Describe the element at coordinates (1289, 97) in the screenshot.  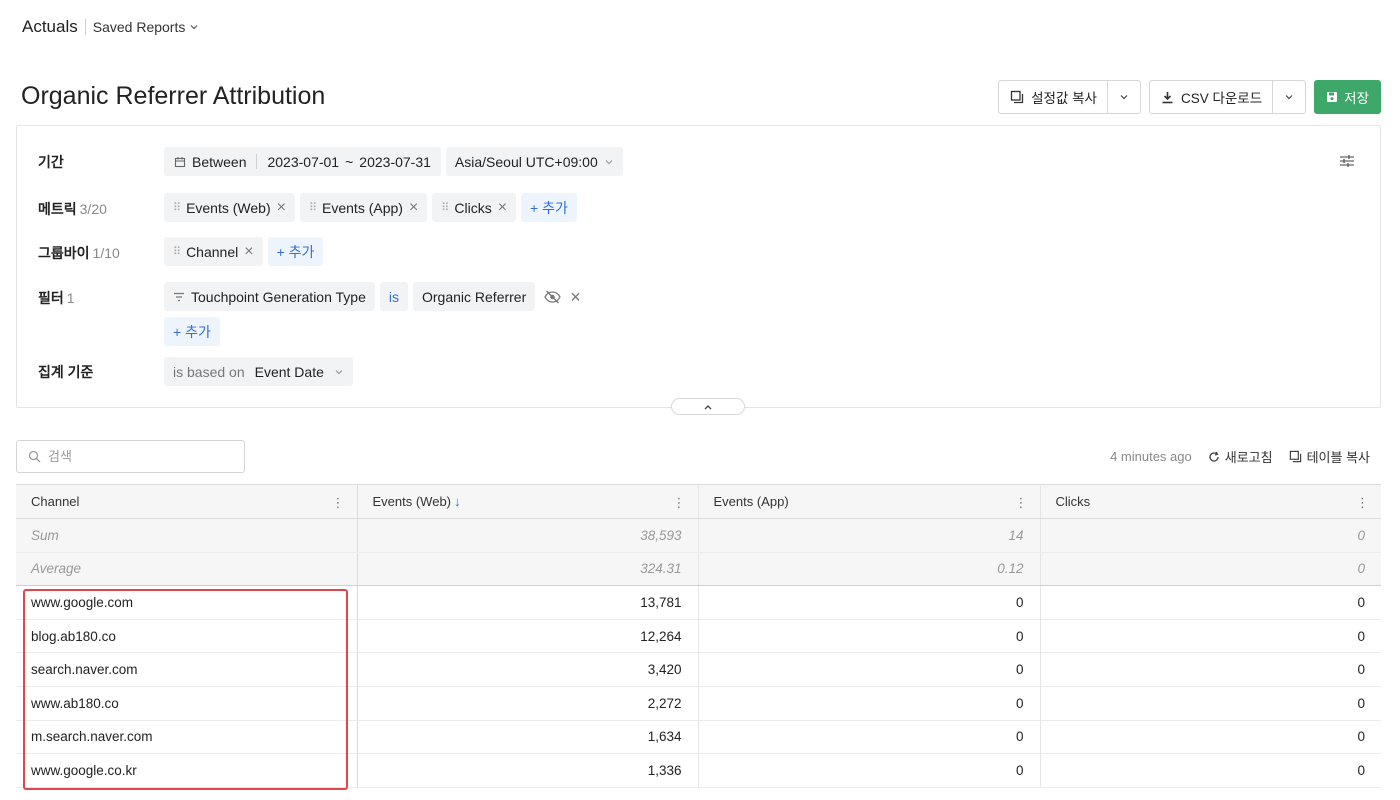
I see `csv-download-dropdown` at that location.